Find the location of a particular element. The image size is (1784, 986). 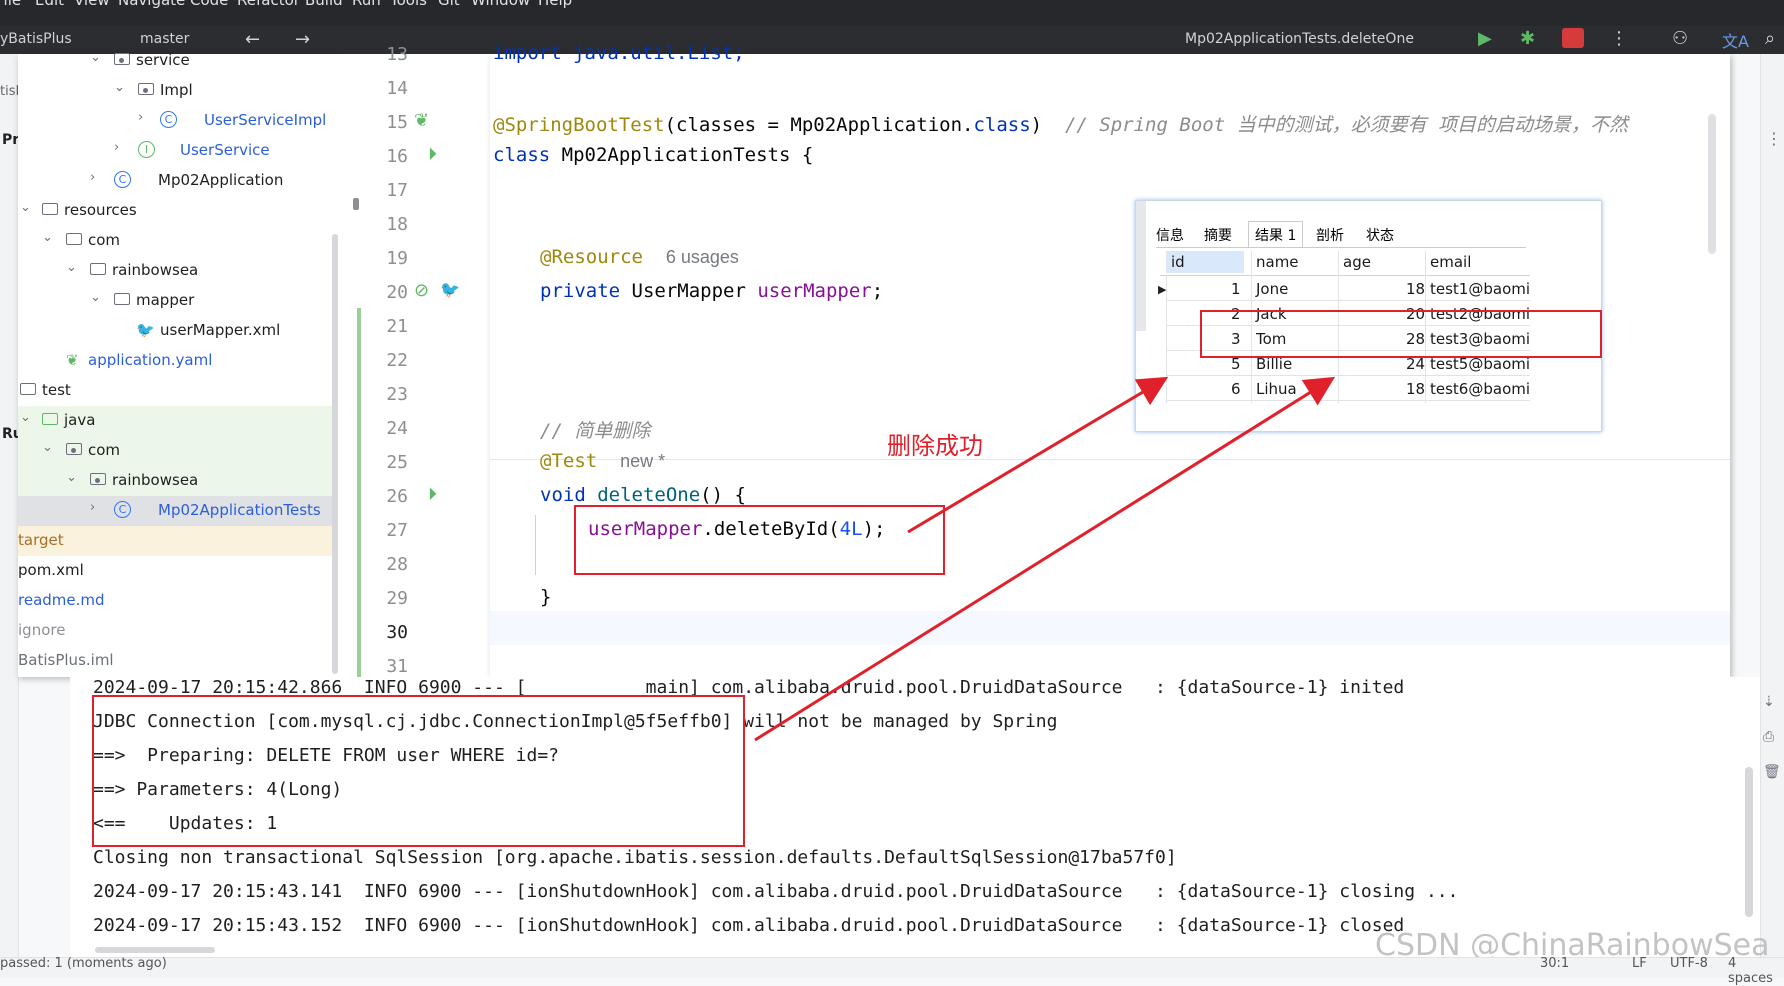

annotation-arrows is located at coordinates (1045, 559).